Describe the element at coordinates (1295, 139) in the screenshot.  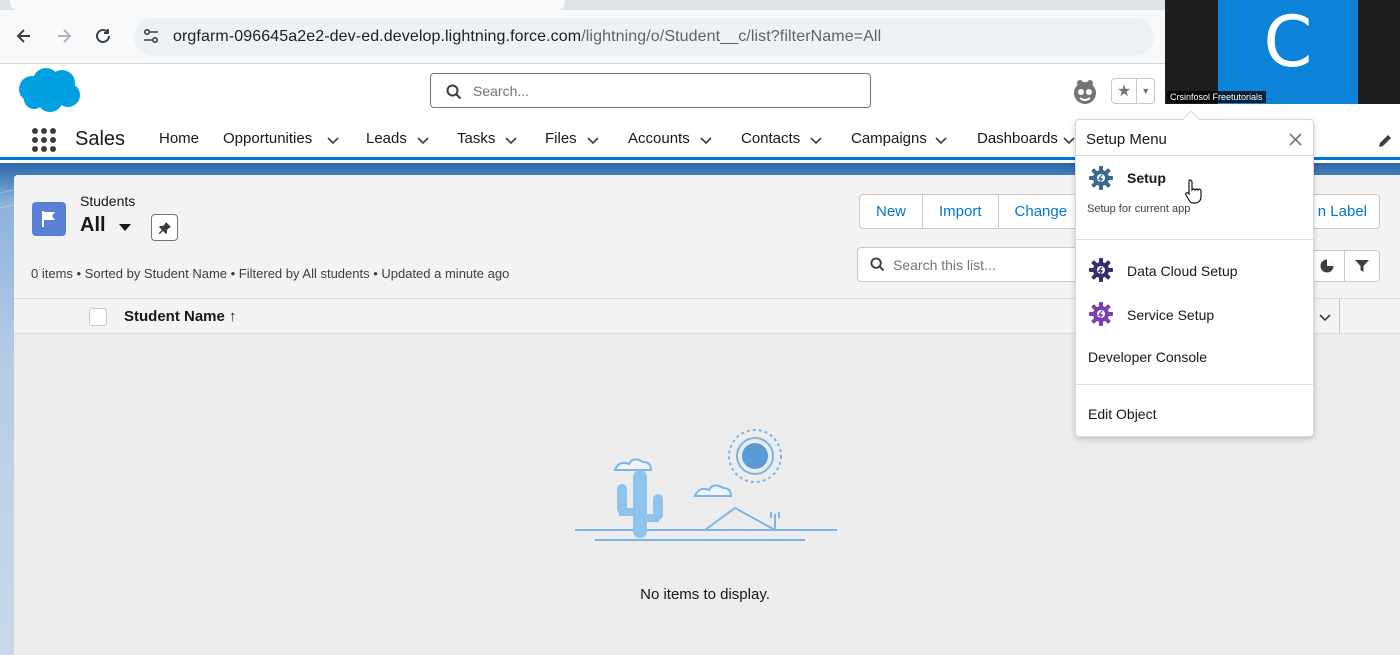
I see `close-icon` at that location.